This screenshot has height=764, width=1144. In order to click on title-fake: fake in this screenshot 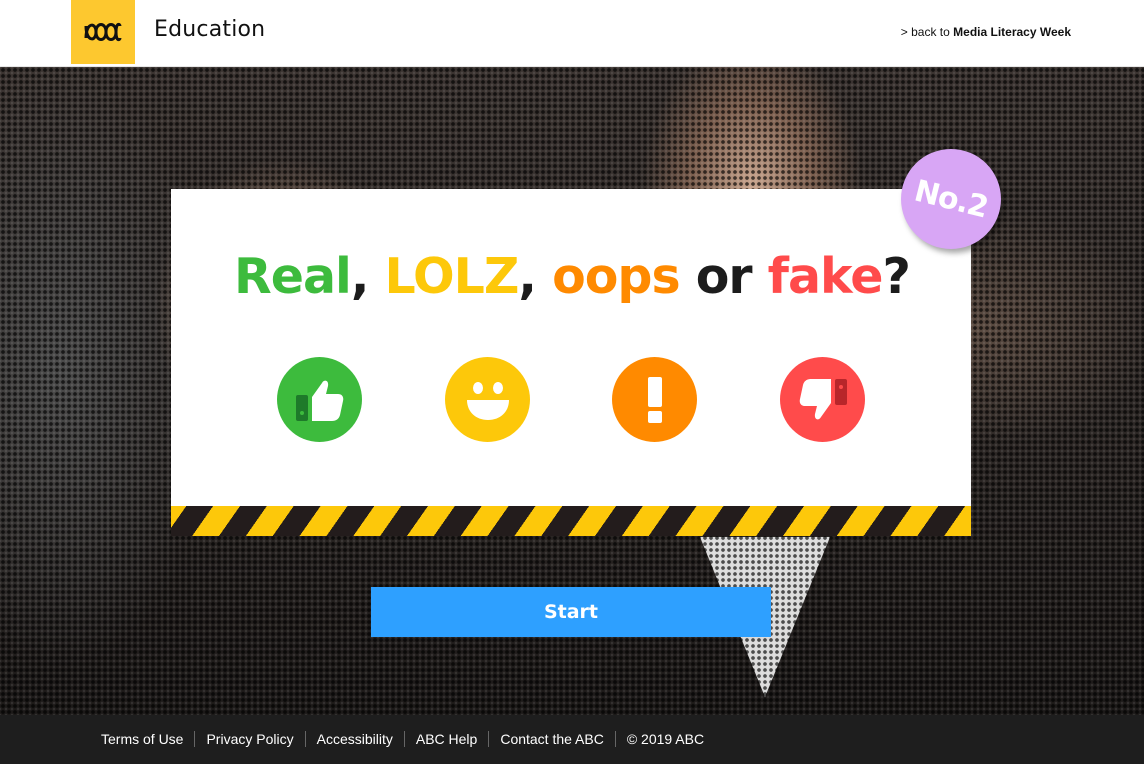, I will do `click(825, 276)`.